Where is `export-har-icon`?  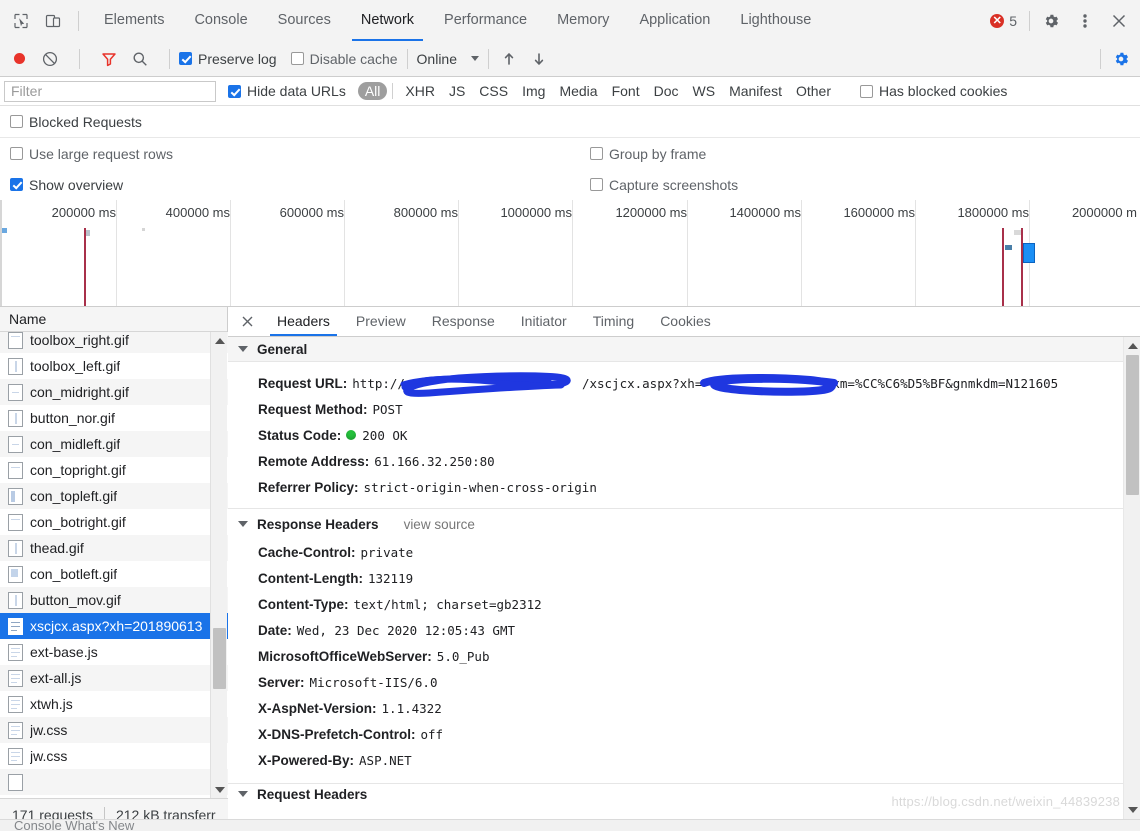
export-har-icon is located at coordinates (539, 59).